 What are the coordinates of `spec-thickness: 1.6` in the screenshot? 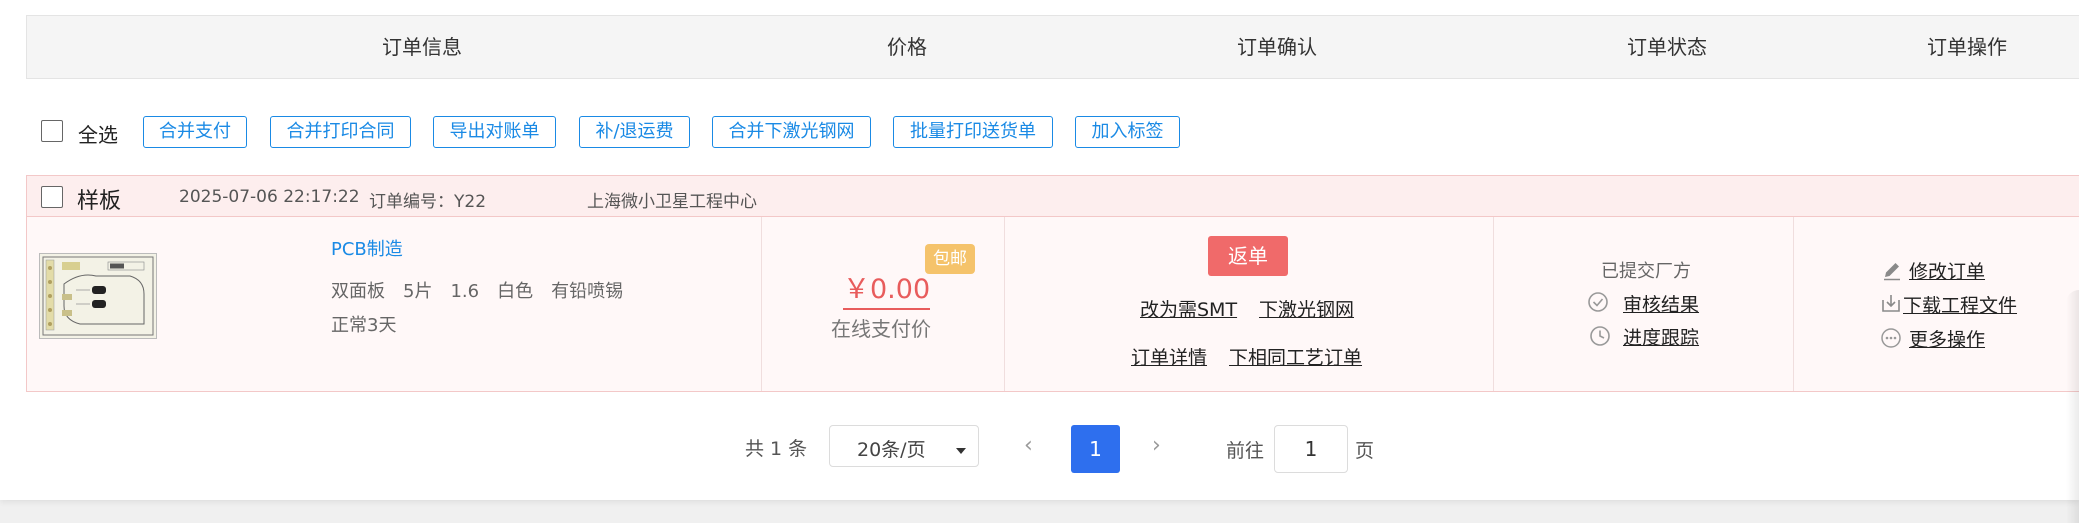 It's located at (465, 291).